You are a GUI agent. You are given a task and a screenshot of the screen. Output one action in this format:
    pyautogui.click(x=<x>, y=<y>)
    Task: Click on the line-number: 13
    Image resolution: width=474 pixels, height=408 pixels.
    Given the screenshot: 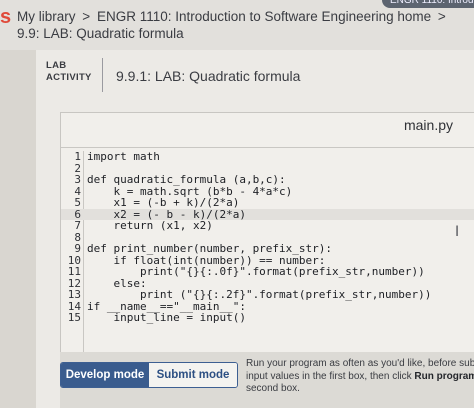 What is the action you would take?
    pyautogui.click(x=74, y=294)
    